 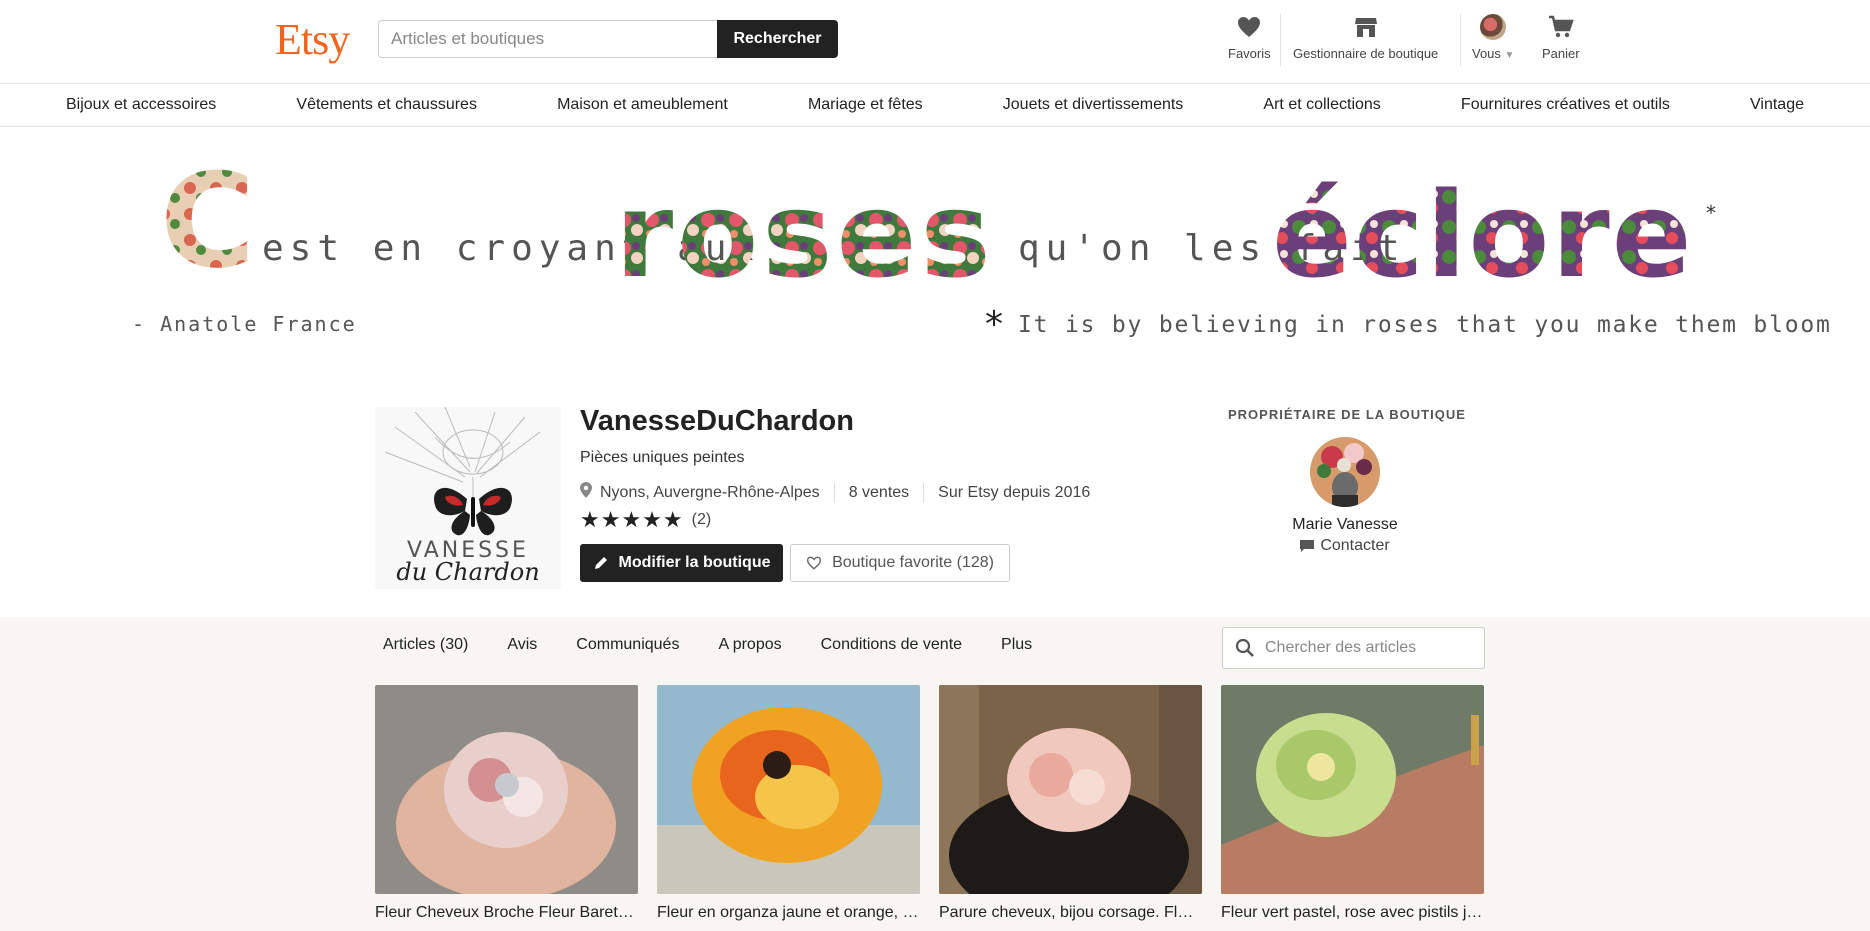 I want to click on banner-translation-star: *, so click(x=994, y=324).